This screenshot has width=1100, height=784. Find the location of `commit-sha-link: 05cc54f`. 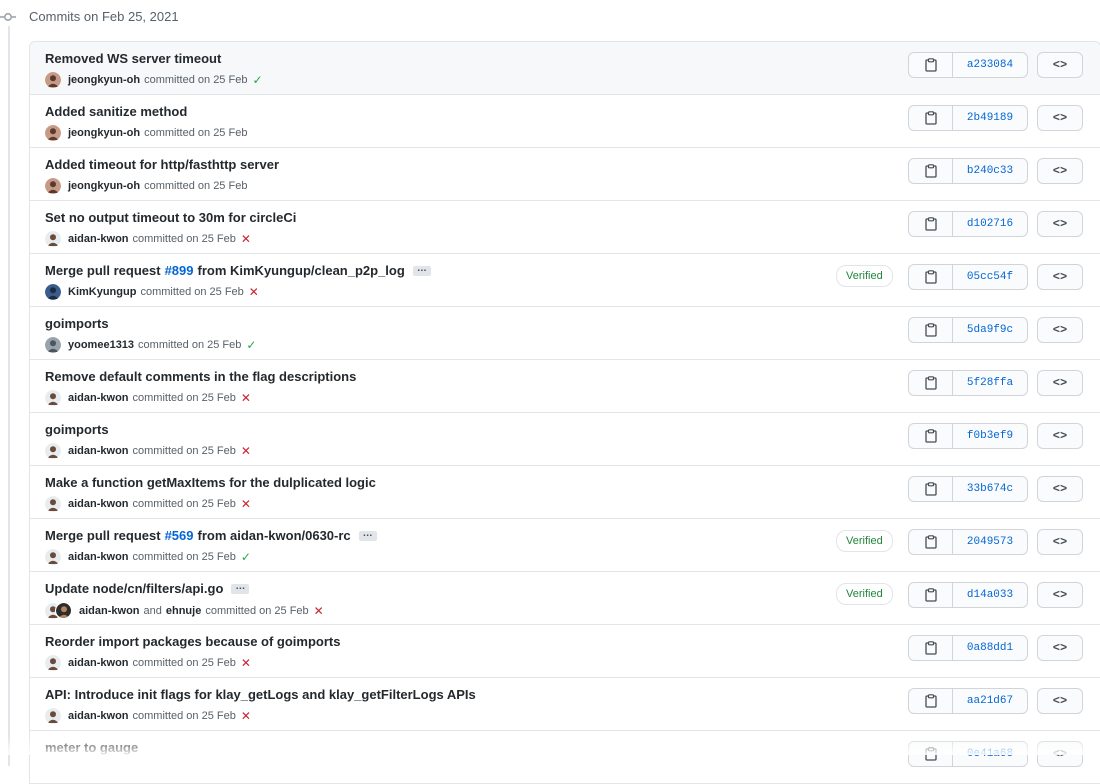

commit-sha-link: 05cc54f is located at coordinates (990, 277).